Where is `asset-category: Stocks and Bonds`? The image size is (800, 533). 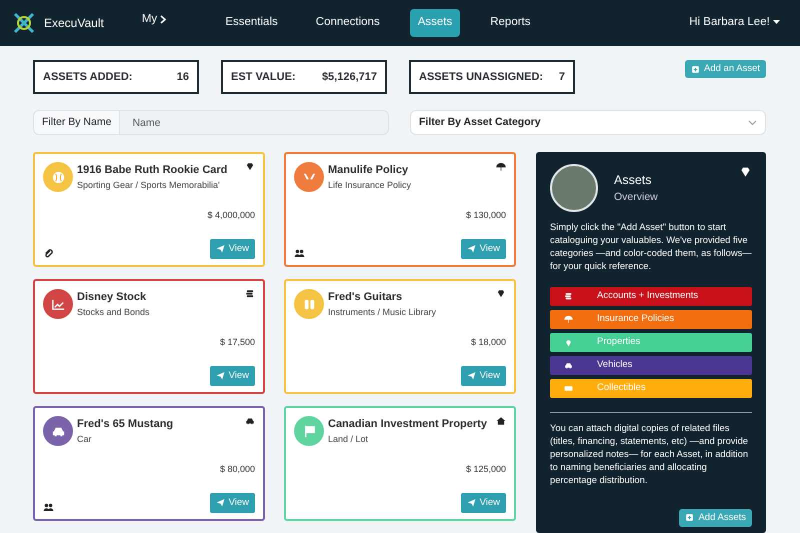
asset-category: Stocks and Bonds is located at coordinates (114, 312).